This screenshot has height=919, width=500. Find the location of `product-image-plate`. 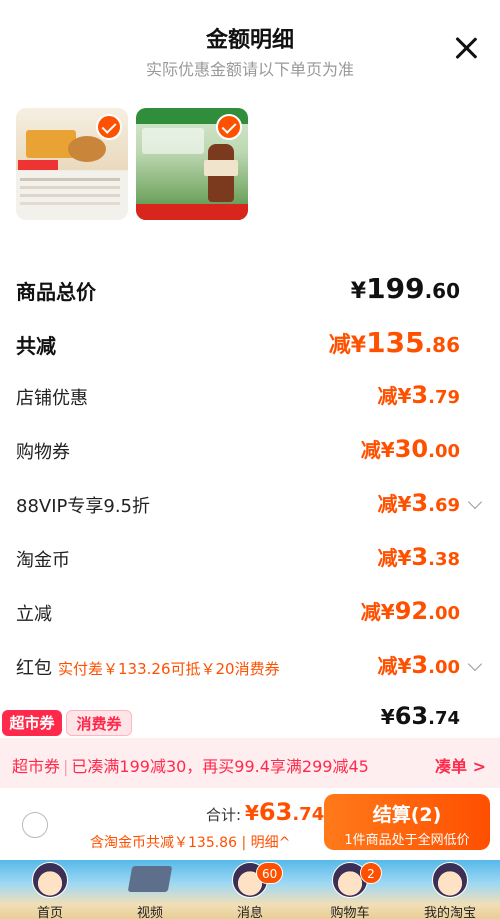

product-image-plate is located at coordinates (87, 149).